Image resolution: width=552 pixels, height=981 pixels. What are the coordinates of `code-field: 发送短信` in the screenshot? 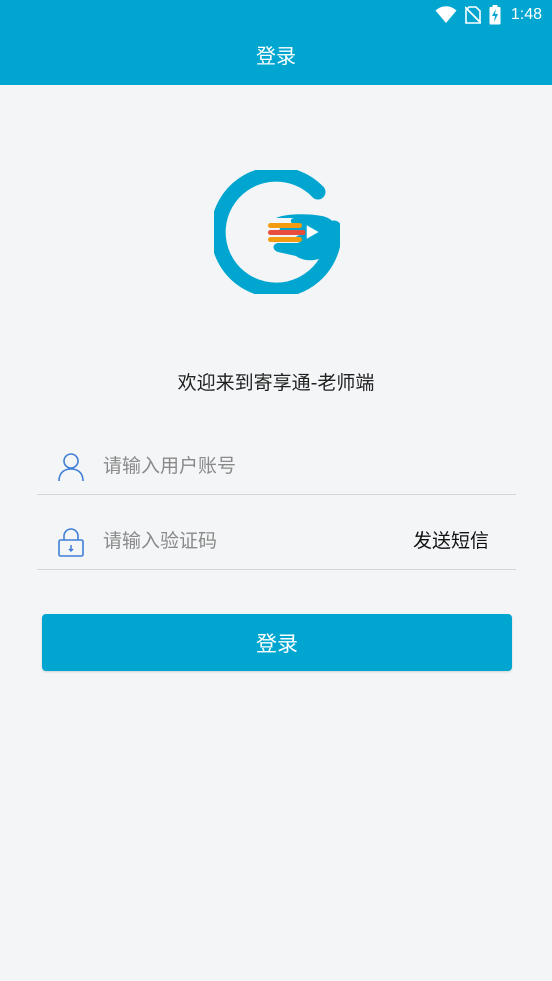 It's located at (276, 541).